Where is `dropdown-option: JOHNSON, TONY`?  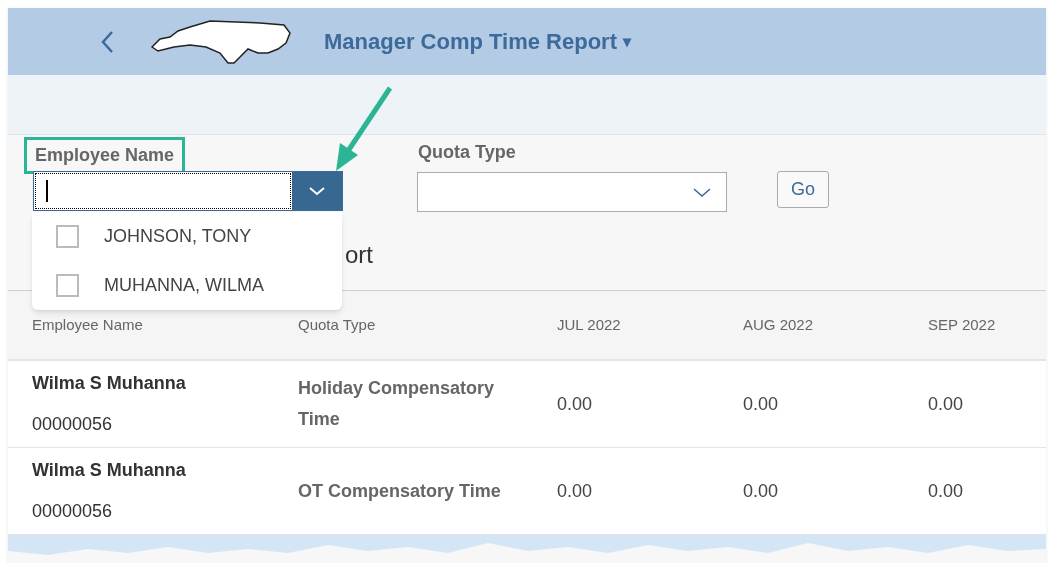
dropdown-option: JOHNSON, TONY is located at coordinates (187, 236).